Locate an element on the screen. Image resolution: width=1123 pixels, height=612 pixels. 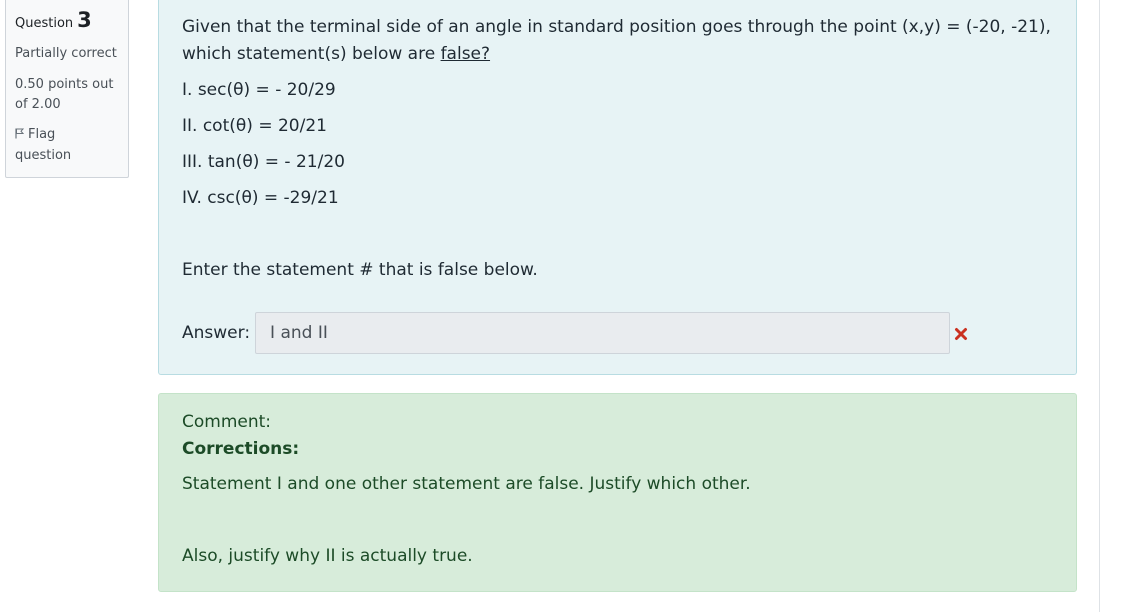
incorrect-x-icon is located at coordinates (961, 333).